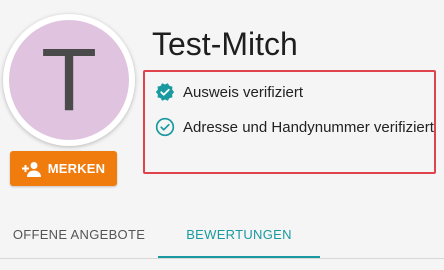 The width and height of the screenshot is (444, 270). Describe the element at coordinates (165, 127) in the screenshot. I see `check-circle-icon` at that location.